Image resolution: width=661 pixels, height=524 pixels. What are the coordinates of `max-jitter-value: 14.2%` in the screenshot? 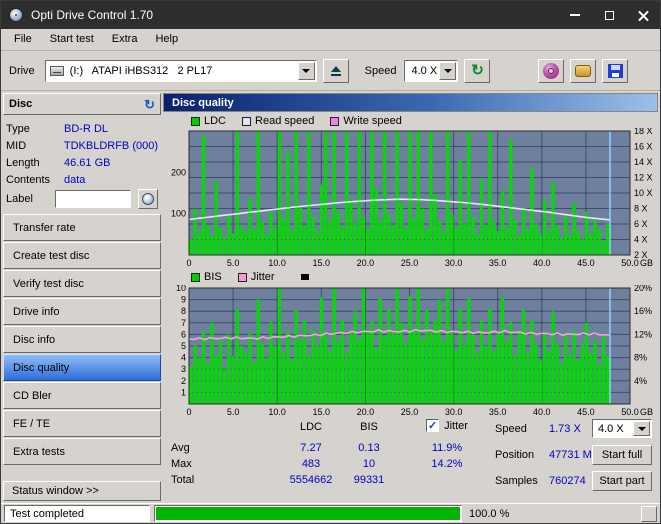 It's located at (447, 464).